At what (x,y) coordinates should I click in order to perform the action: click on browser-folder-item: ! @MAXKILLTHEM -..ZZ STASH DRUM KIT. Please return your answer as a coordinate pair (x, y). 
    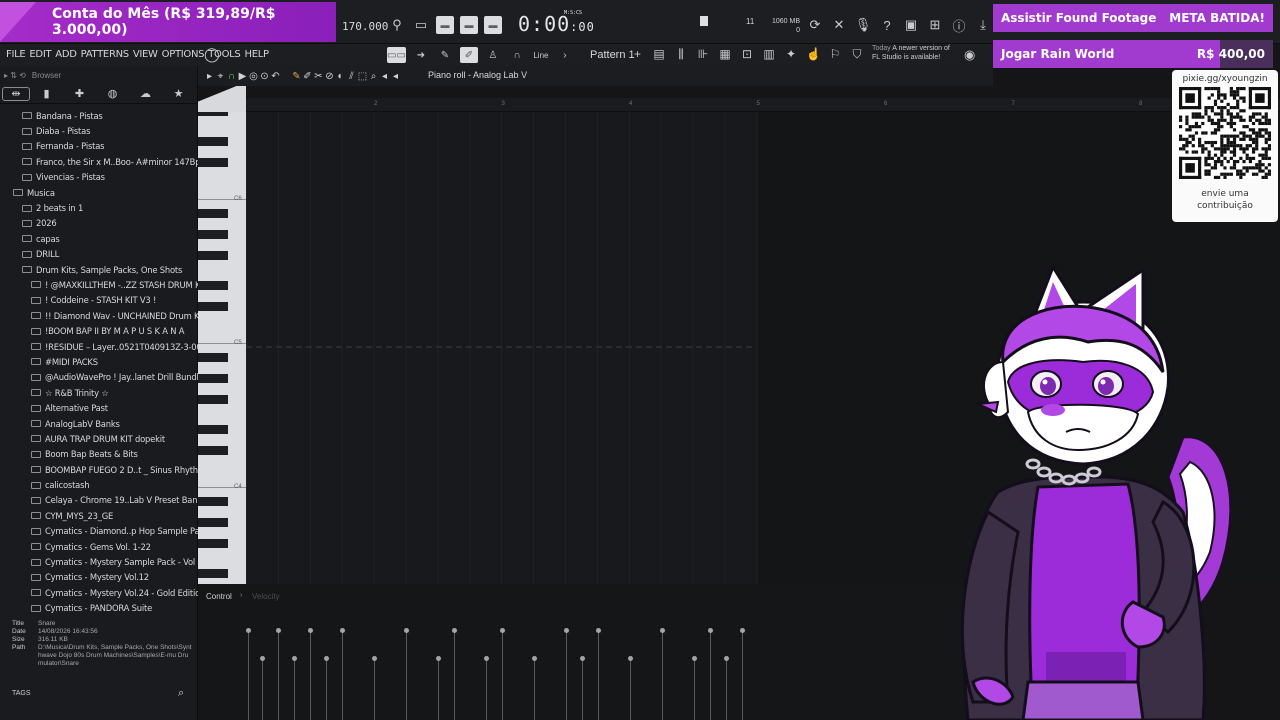
    Looking at the image, I should click on (99, 284).